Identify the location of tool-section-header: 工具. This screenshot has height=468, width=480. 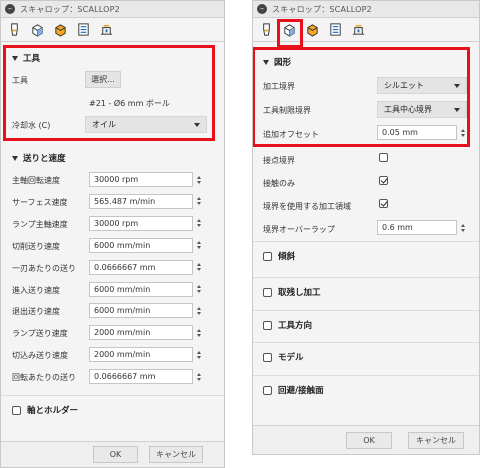
(26, 58).